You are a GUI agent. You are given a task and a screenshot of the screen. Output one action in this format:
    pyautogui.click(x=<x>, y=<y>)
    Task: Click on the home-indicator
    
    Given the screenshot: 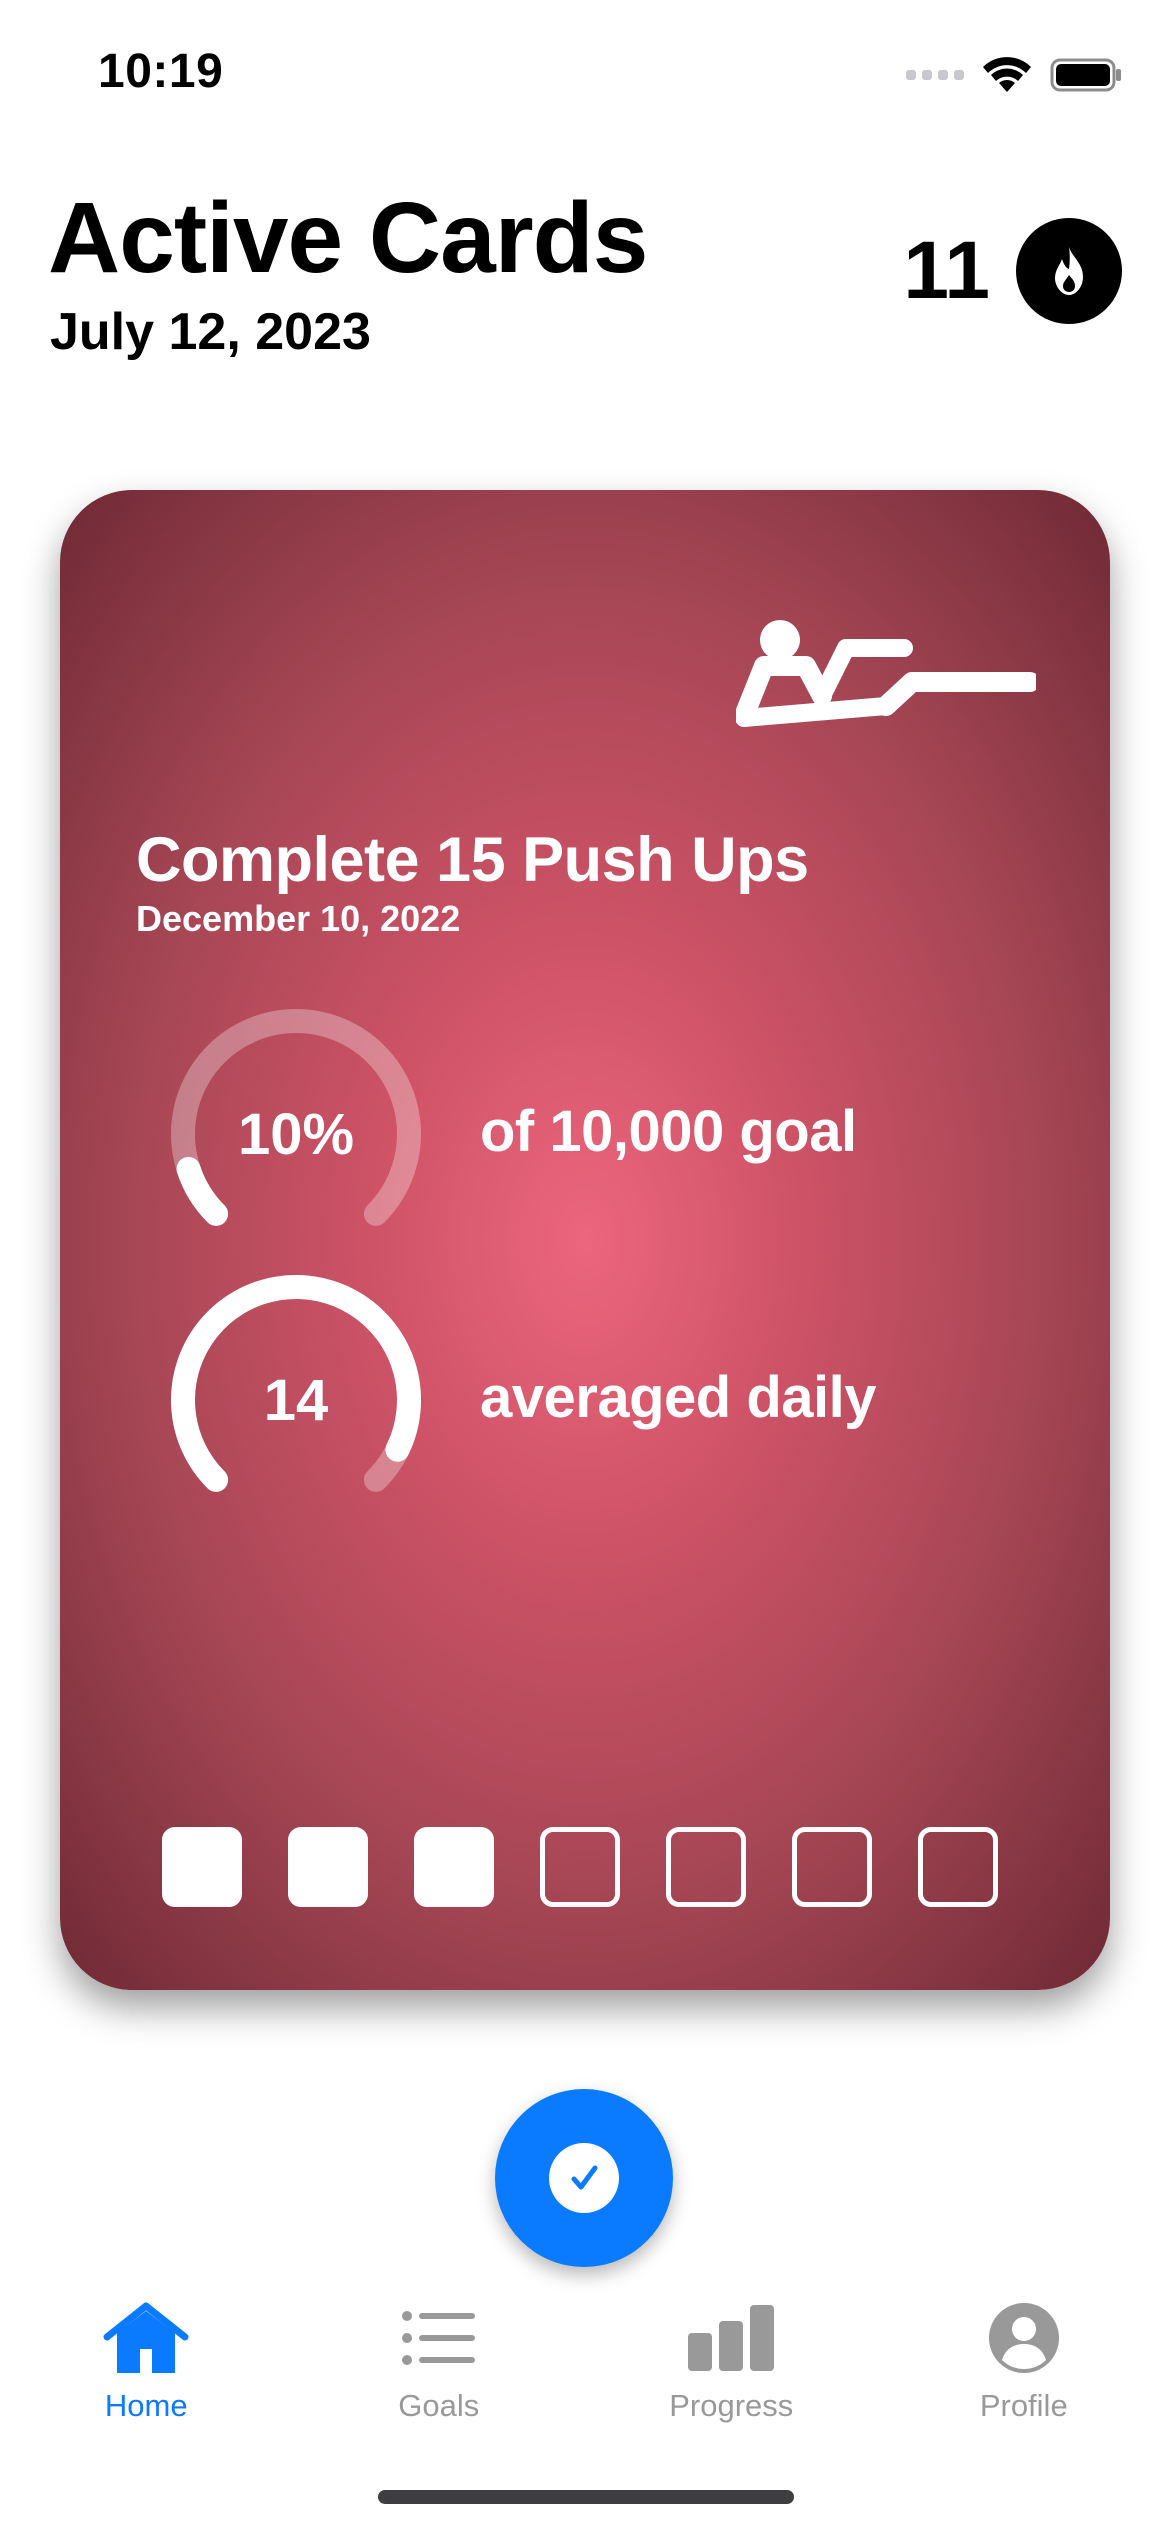 What is the action you would take?
    pyautogui.click(x=586, y=2497)
    